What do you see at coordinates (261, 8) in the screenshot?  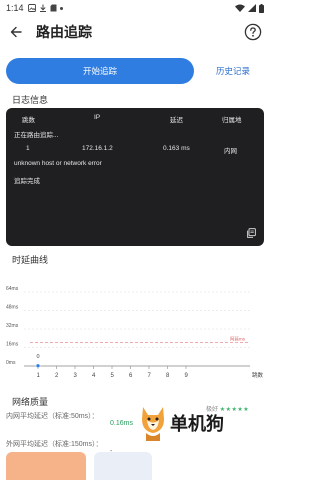 I see `battery-icon` at bounding box center [261, 8].